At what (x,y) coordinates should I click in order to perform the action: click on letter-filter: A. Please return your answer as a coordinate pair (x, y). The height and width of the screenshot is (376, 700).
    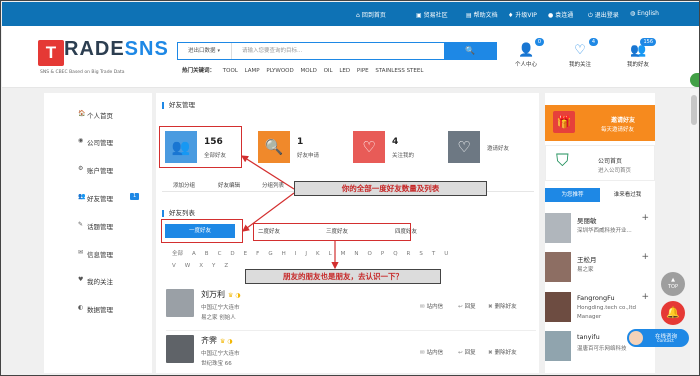
    Looking at the image, I should click on (194, 254).